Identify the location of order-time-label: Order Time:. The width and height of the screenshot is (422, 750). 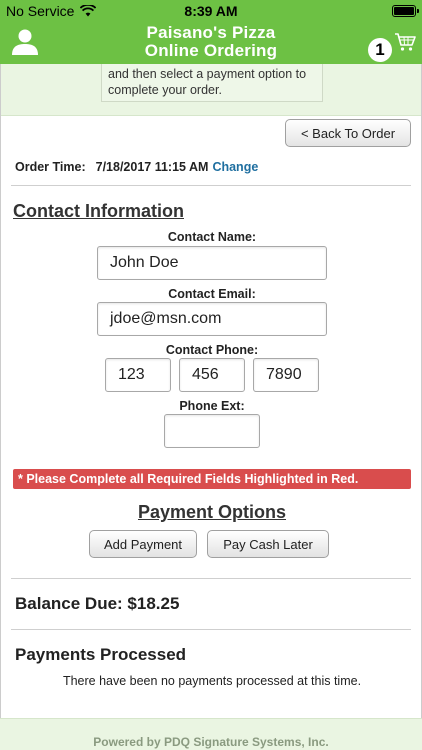
(50, 167).